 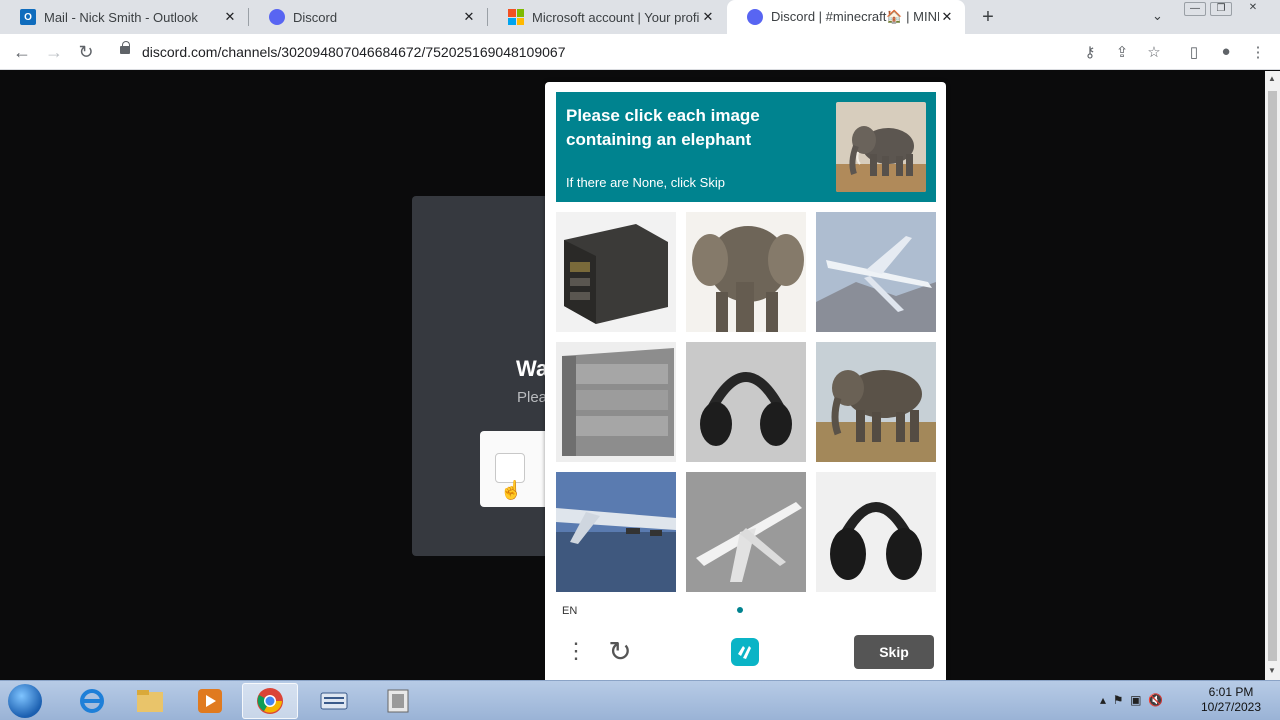 What do you see at coordinates (125, 47) in the screenshot?
I see `lock-icon` at bounding box center [125, 47].